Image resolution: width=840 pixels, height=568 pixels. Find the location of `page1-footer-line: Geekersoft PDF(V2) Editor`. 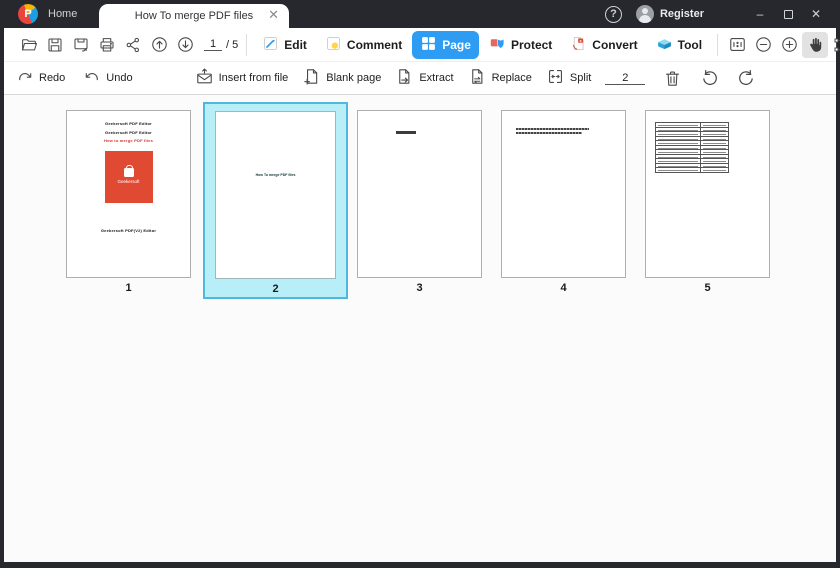

page1-footer-line: Geekersoft PDF(V2) Editor is located at coordinates (128, 230).